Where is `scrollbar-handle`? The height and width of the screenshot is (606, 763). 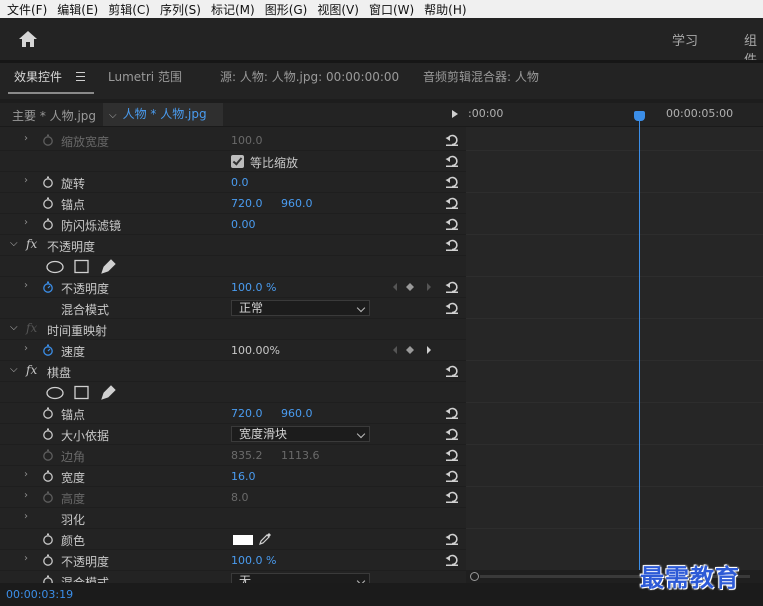
scrollbar-handle is located at coordinates (474, 576).